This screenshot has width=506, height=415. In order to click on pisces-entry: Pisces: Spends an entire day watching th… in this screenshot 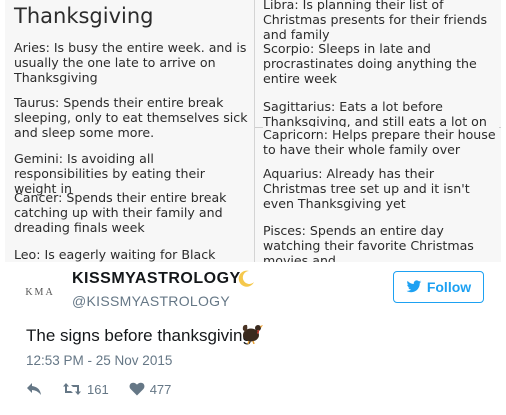, I will do `click(368, 242)`.